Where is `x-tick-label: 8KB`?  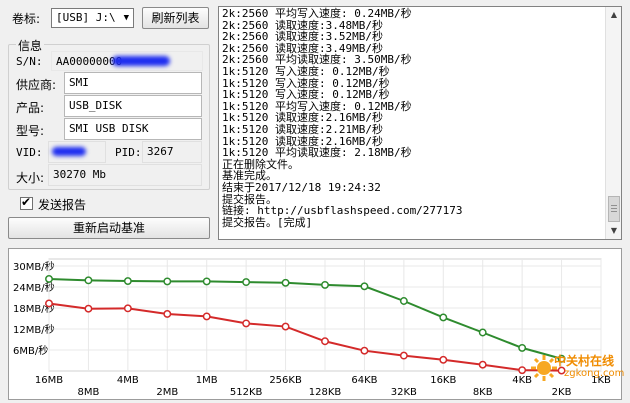
x-tick-label: 8KB is located at coordinates (483, 392).